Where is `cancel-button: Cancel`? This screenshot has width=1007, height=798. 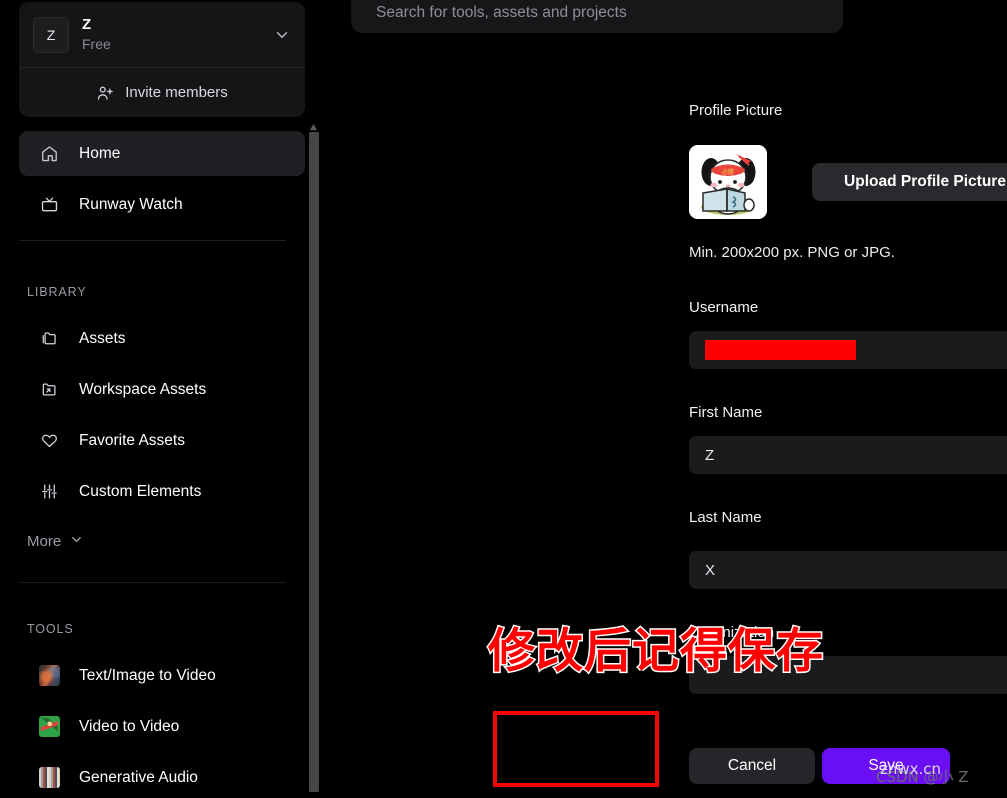
cancel-button: Cancel is located at coordinates (752, 766).